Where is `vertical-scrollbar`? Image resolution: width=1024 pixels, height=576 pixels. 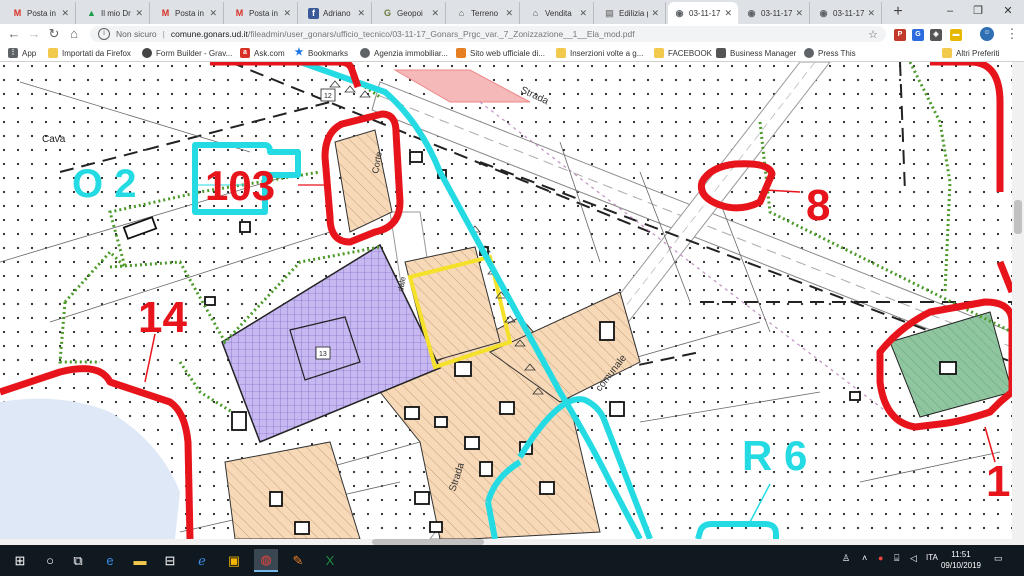 vertical-scrollbar is located at coordinates (1018, 300).